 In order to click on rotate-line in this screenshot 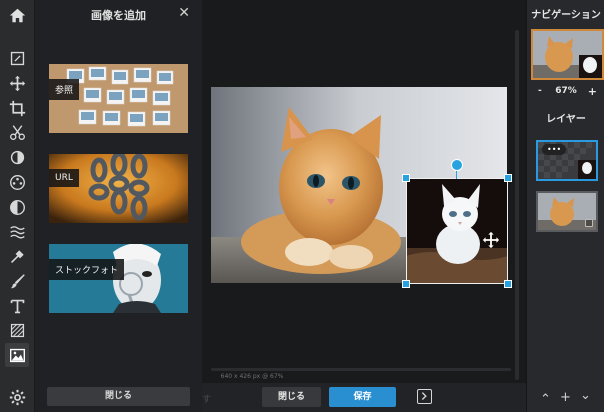, I will do `click(456, 174)`.